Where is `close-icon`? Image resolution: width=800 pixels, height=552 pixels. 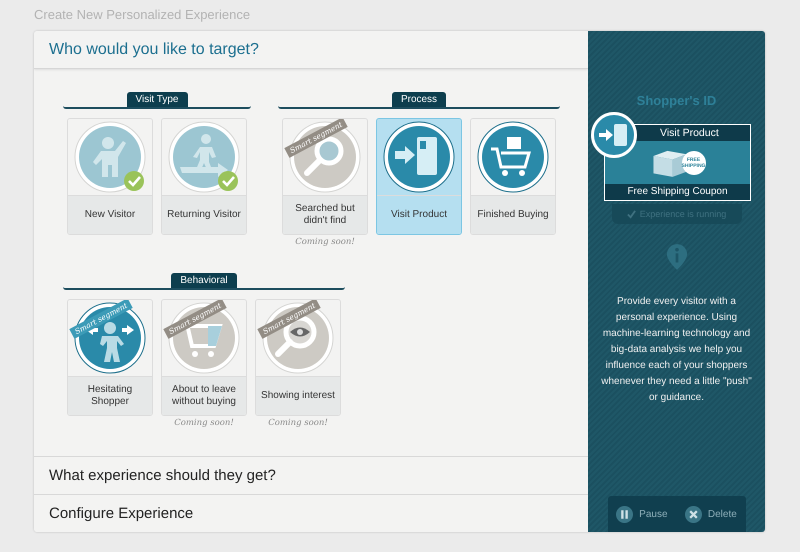
close-icon is located at coordinates (693, 514).